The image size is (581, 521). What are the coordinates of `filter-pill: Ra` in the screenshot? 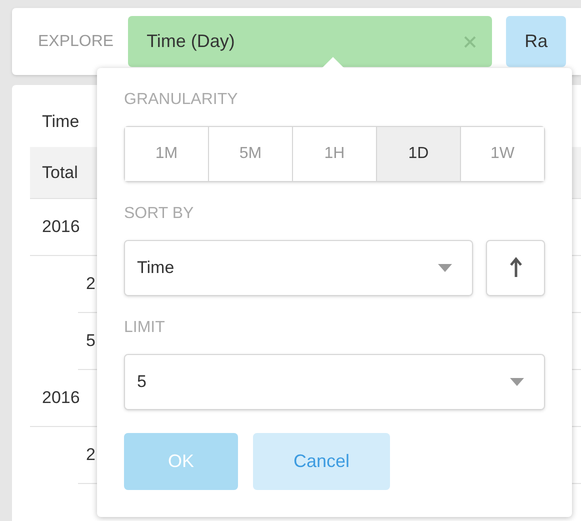 It's located at (536, 41).